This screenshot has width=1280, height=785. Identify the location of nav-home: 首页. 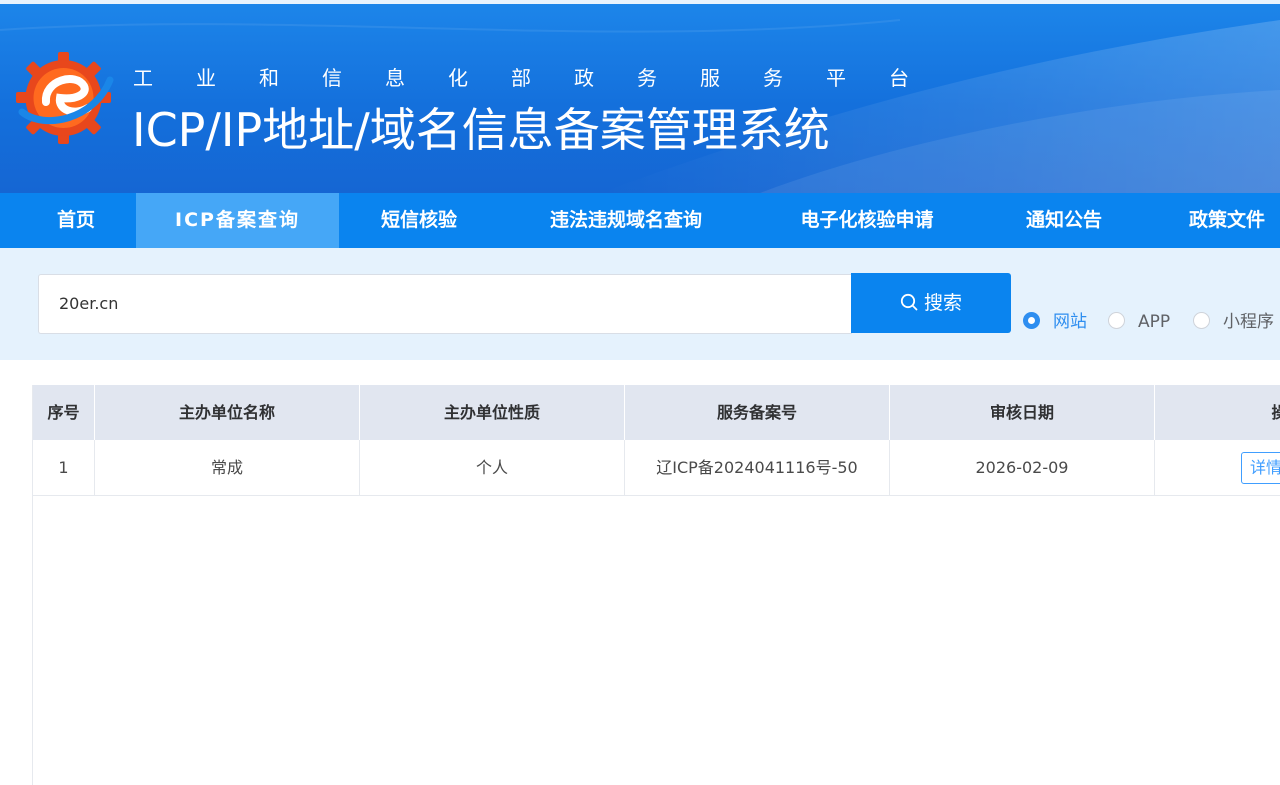
(76, 220).